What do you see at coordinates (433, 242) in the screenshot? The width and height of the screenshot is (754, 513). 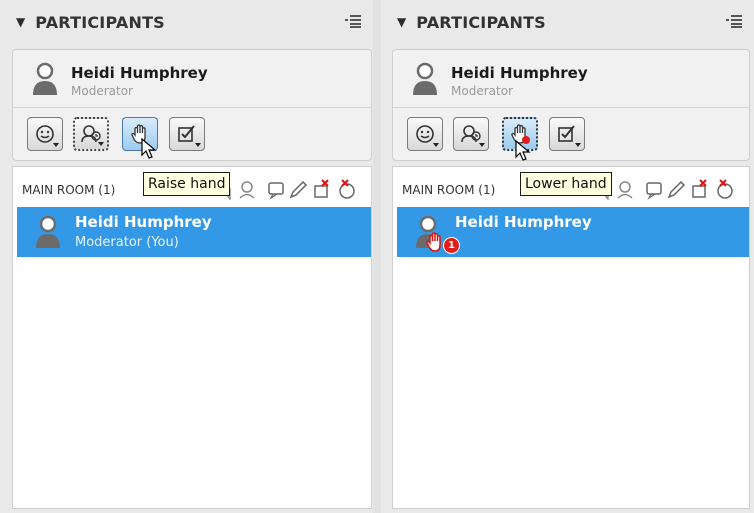 I see `raised-hand-icon` at bounding box center [433, 242].